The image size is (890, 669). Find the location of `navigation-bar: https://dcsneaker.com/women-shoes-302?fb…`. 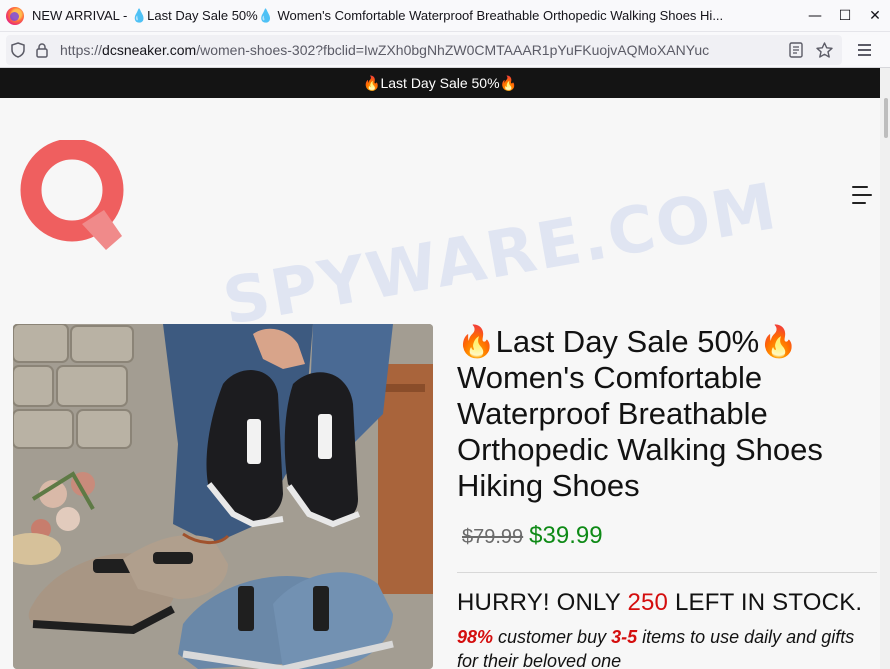

navigation-bar: https://dcsneaker.com/women-shoes-302?fb… is located at coordinates (445, 50).